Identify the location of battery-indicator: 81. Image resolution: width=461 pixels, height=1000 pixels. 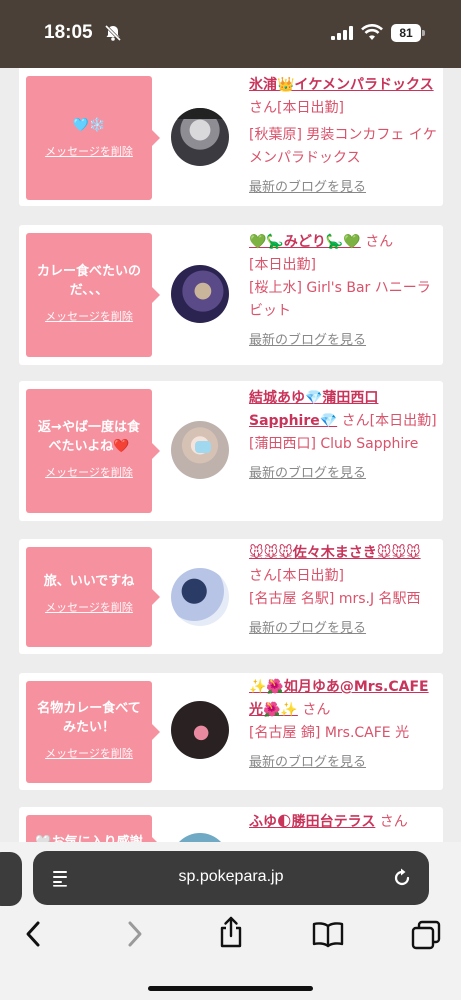
(406, 33).